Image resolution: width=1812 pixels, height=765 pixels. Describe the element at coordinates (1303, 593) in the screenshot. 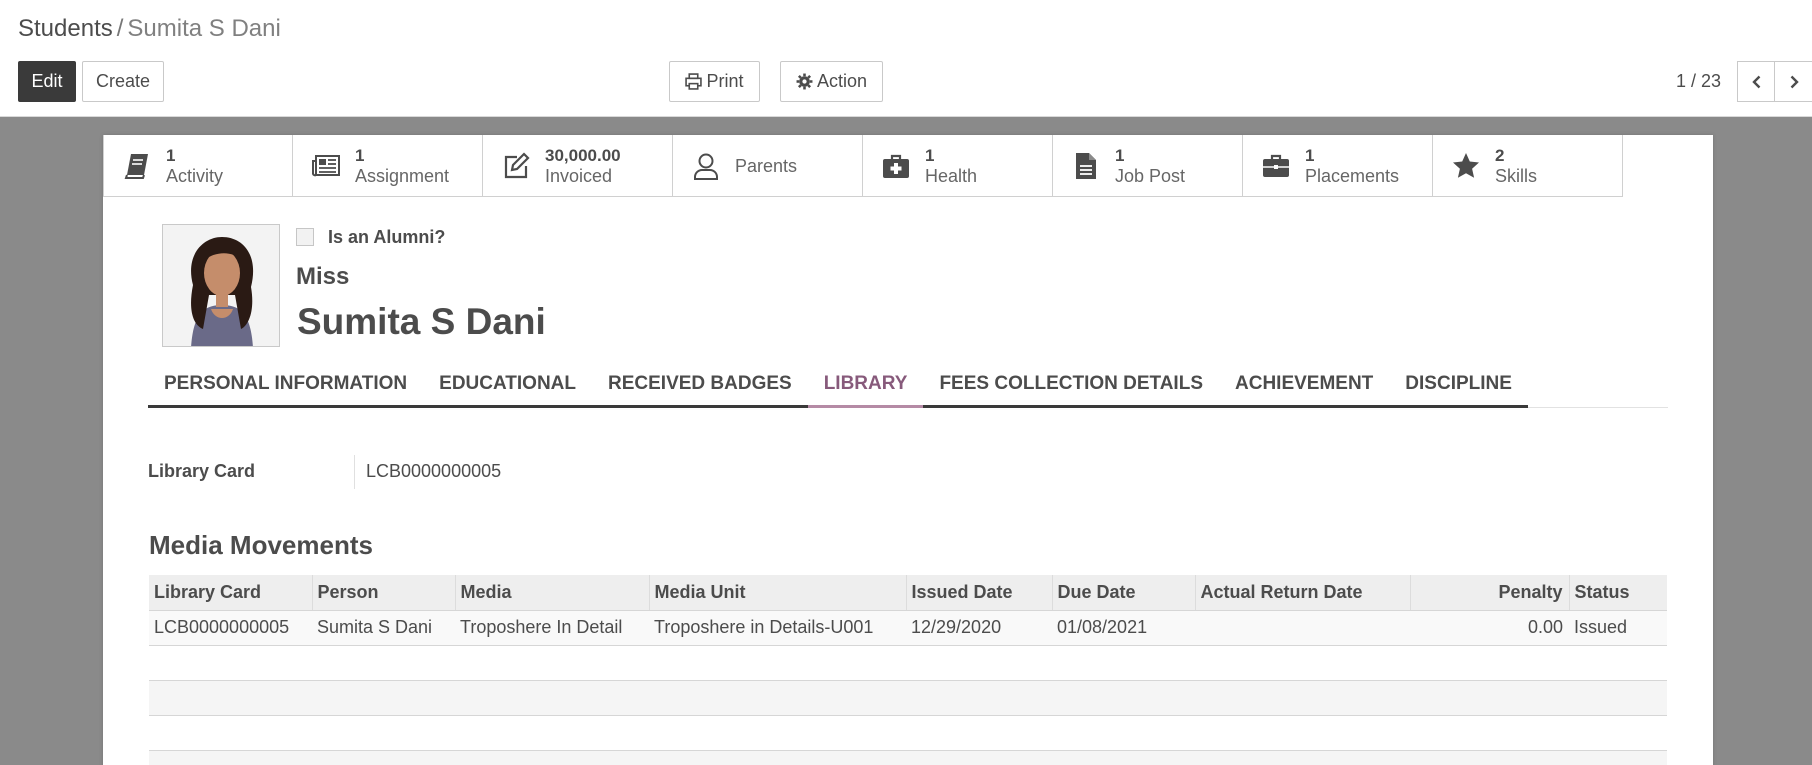

I see `column-header-actual-return-date: Actual Return Date` at that location.